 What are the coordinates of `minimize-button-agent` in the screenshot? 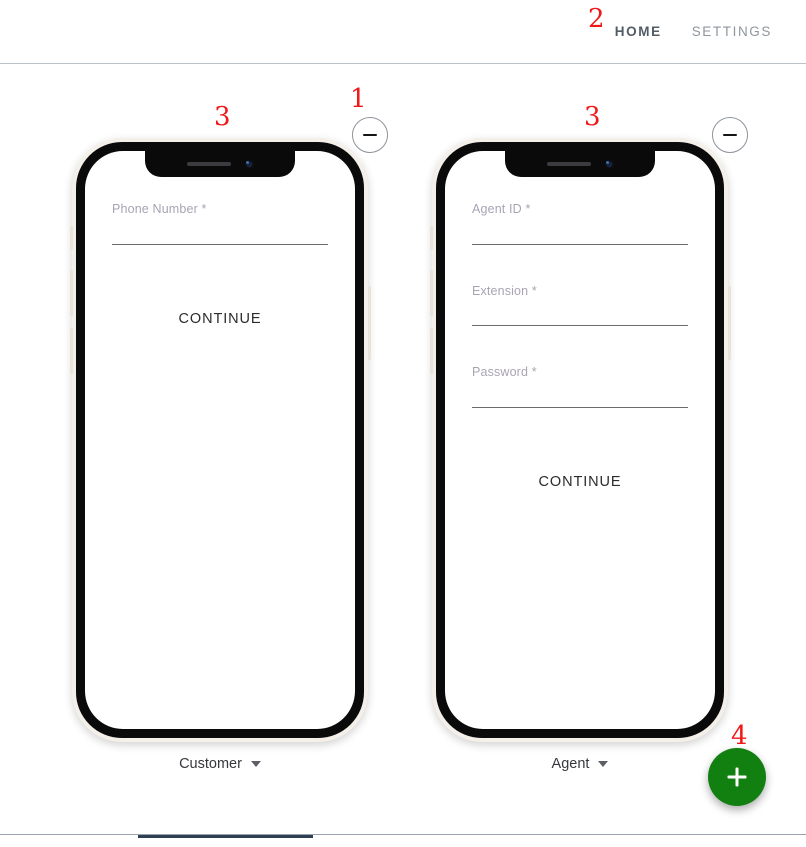 It's located at (730, 135).